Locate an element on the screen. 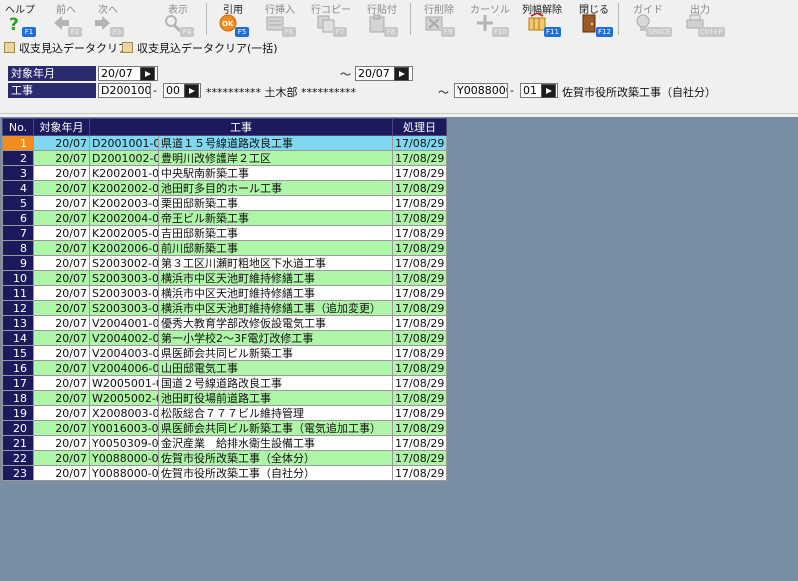 The width and height of the screenshot is (798, 581). cell-project-name: 吉田邸新築工事 is located at coordinates (275, 233).